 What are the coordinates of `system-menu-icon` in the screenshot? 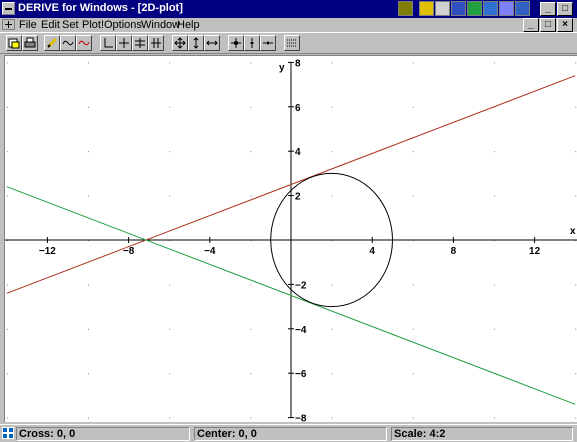 It's located at (8, 8).